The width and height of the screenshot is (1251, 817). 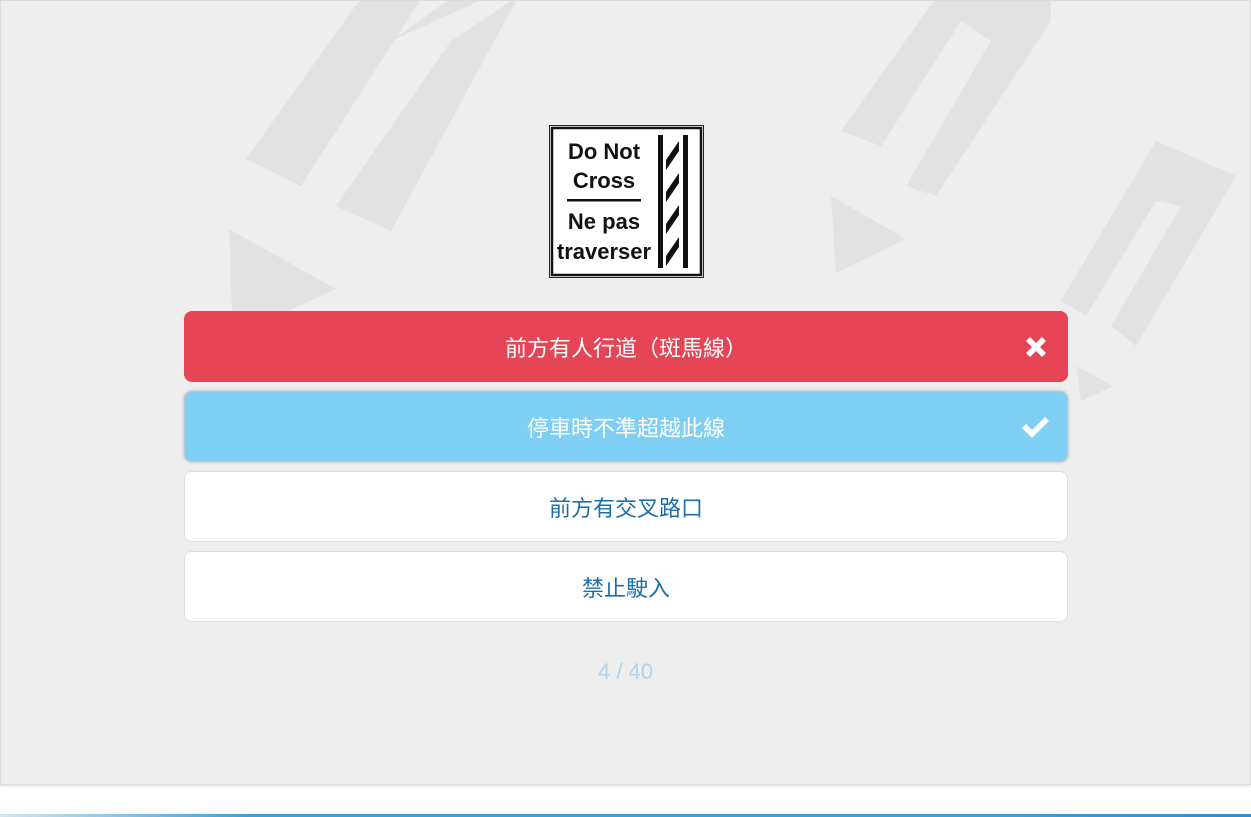 I want to click on close-icon, so click(x=1036, y=346).